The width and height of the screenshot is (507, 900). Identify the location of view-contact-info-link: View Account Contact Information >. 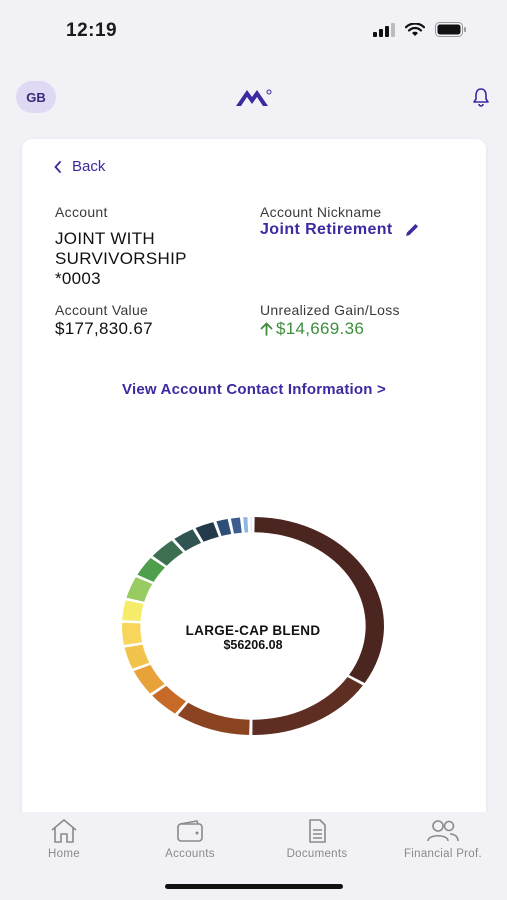
(254, 389).